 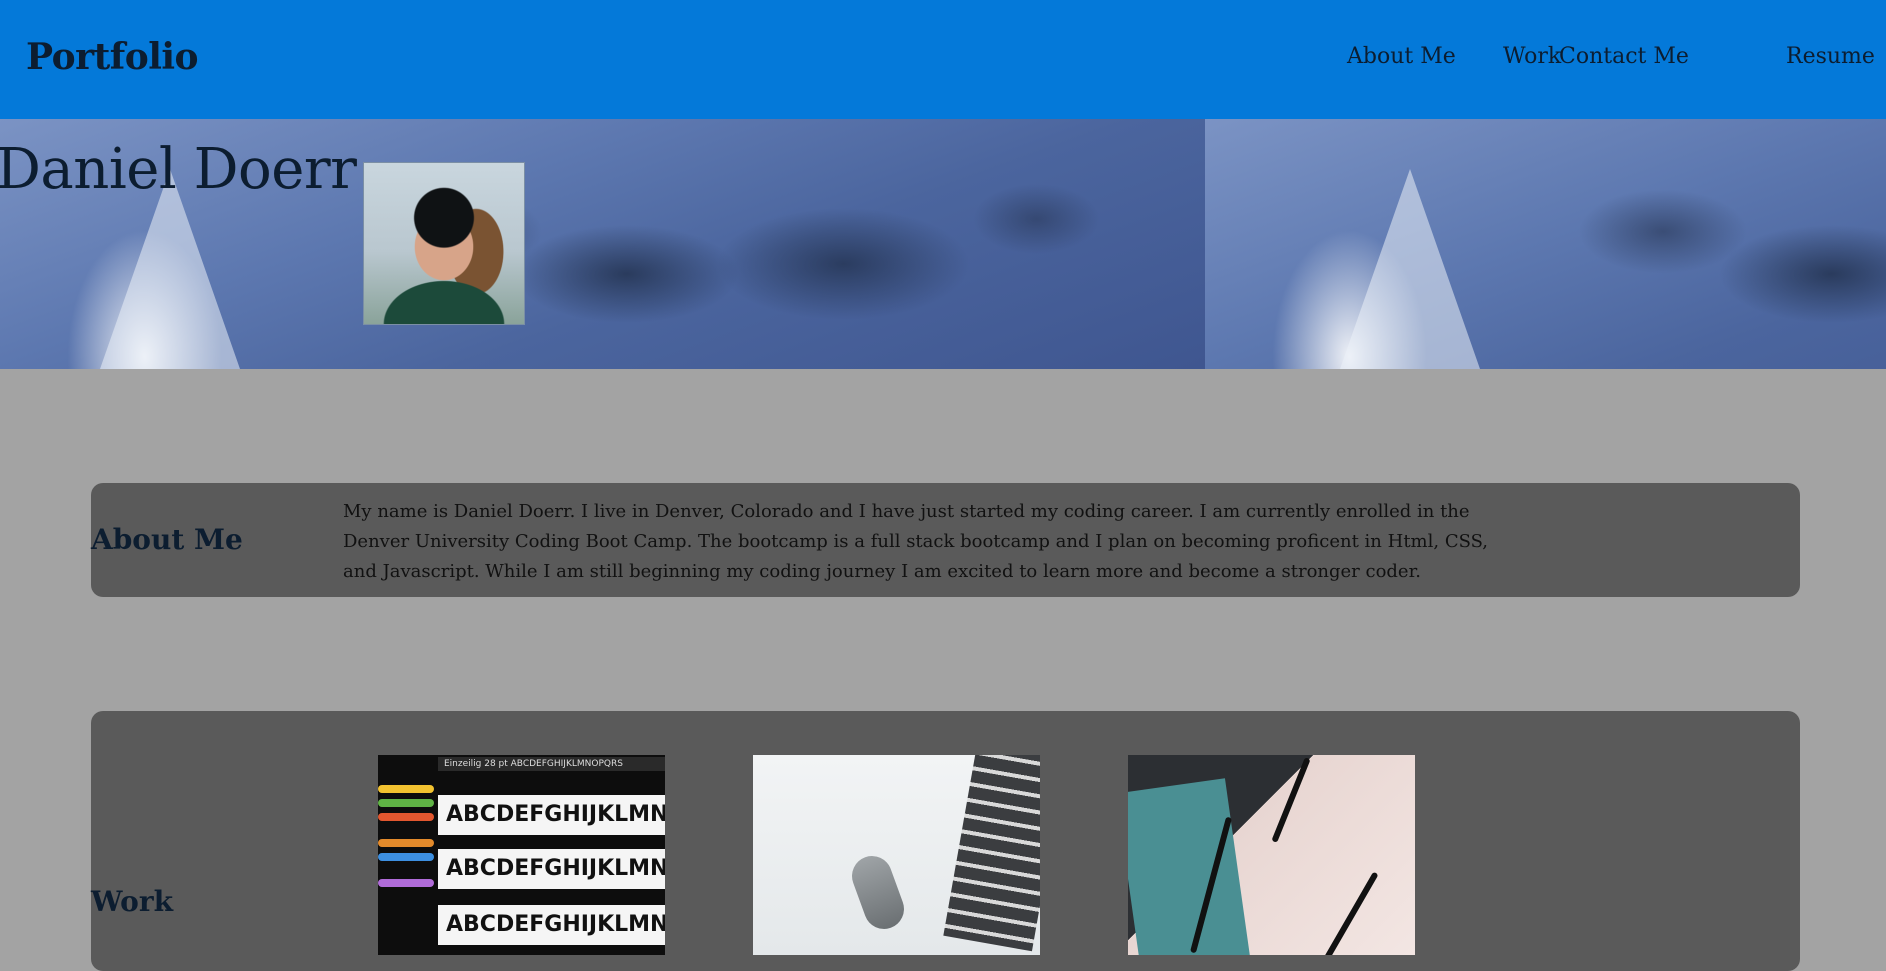 What do you see at coordinates (1189, 866) in the screenshot?
I see `teal-paper-shape` at bounding box center [1189, 866].